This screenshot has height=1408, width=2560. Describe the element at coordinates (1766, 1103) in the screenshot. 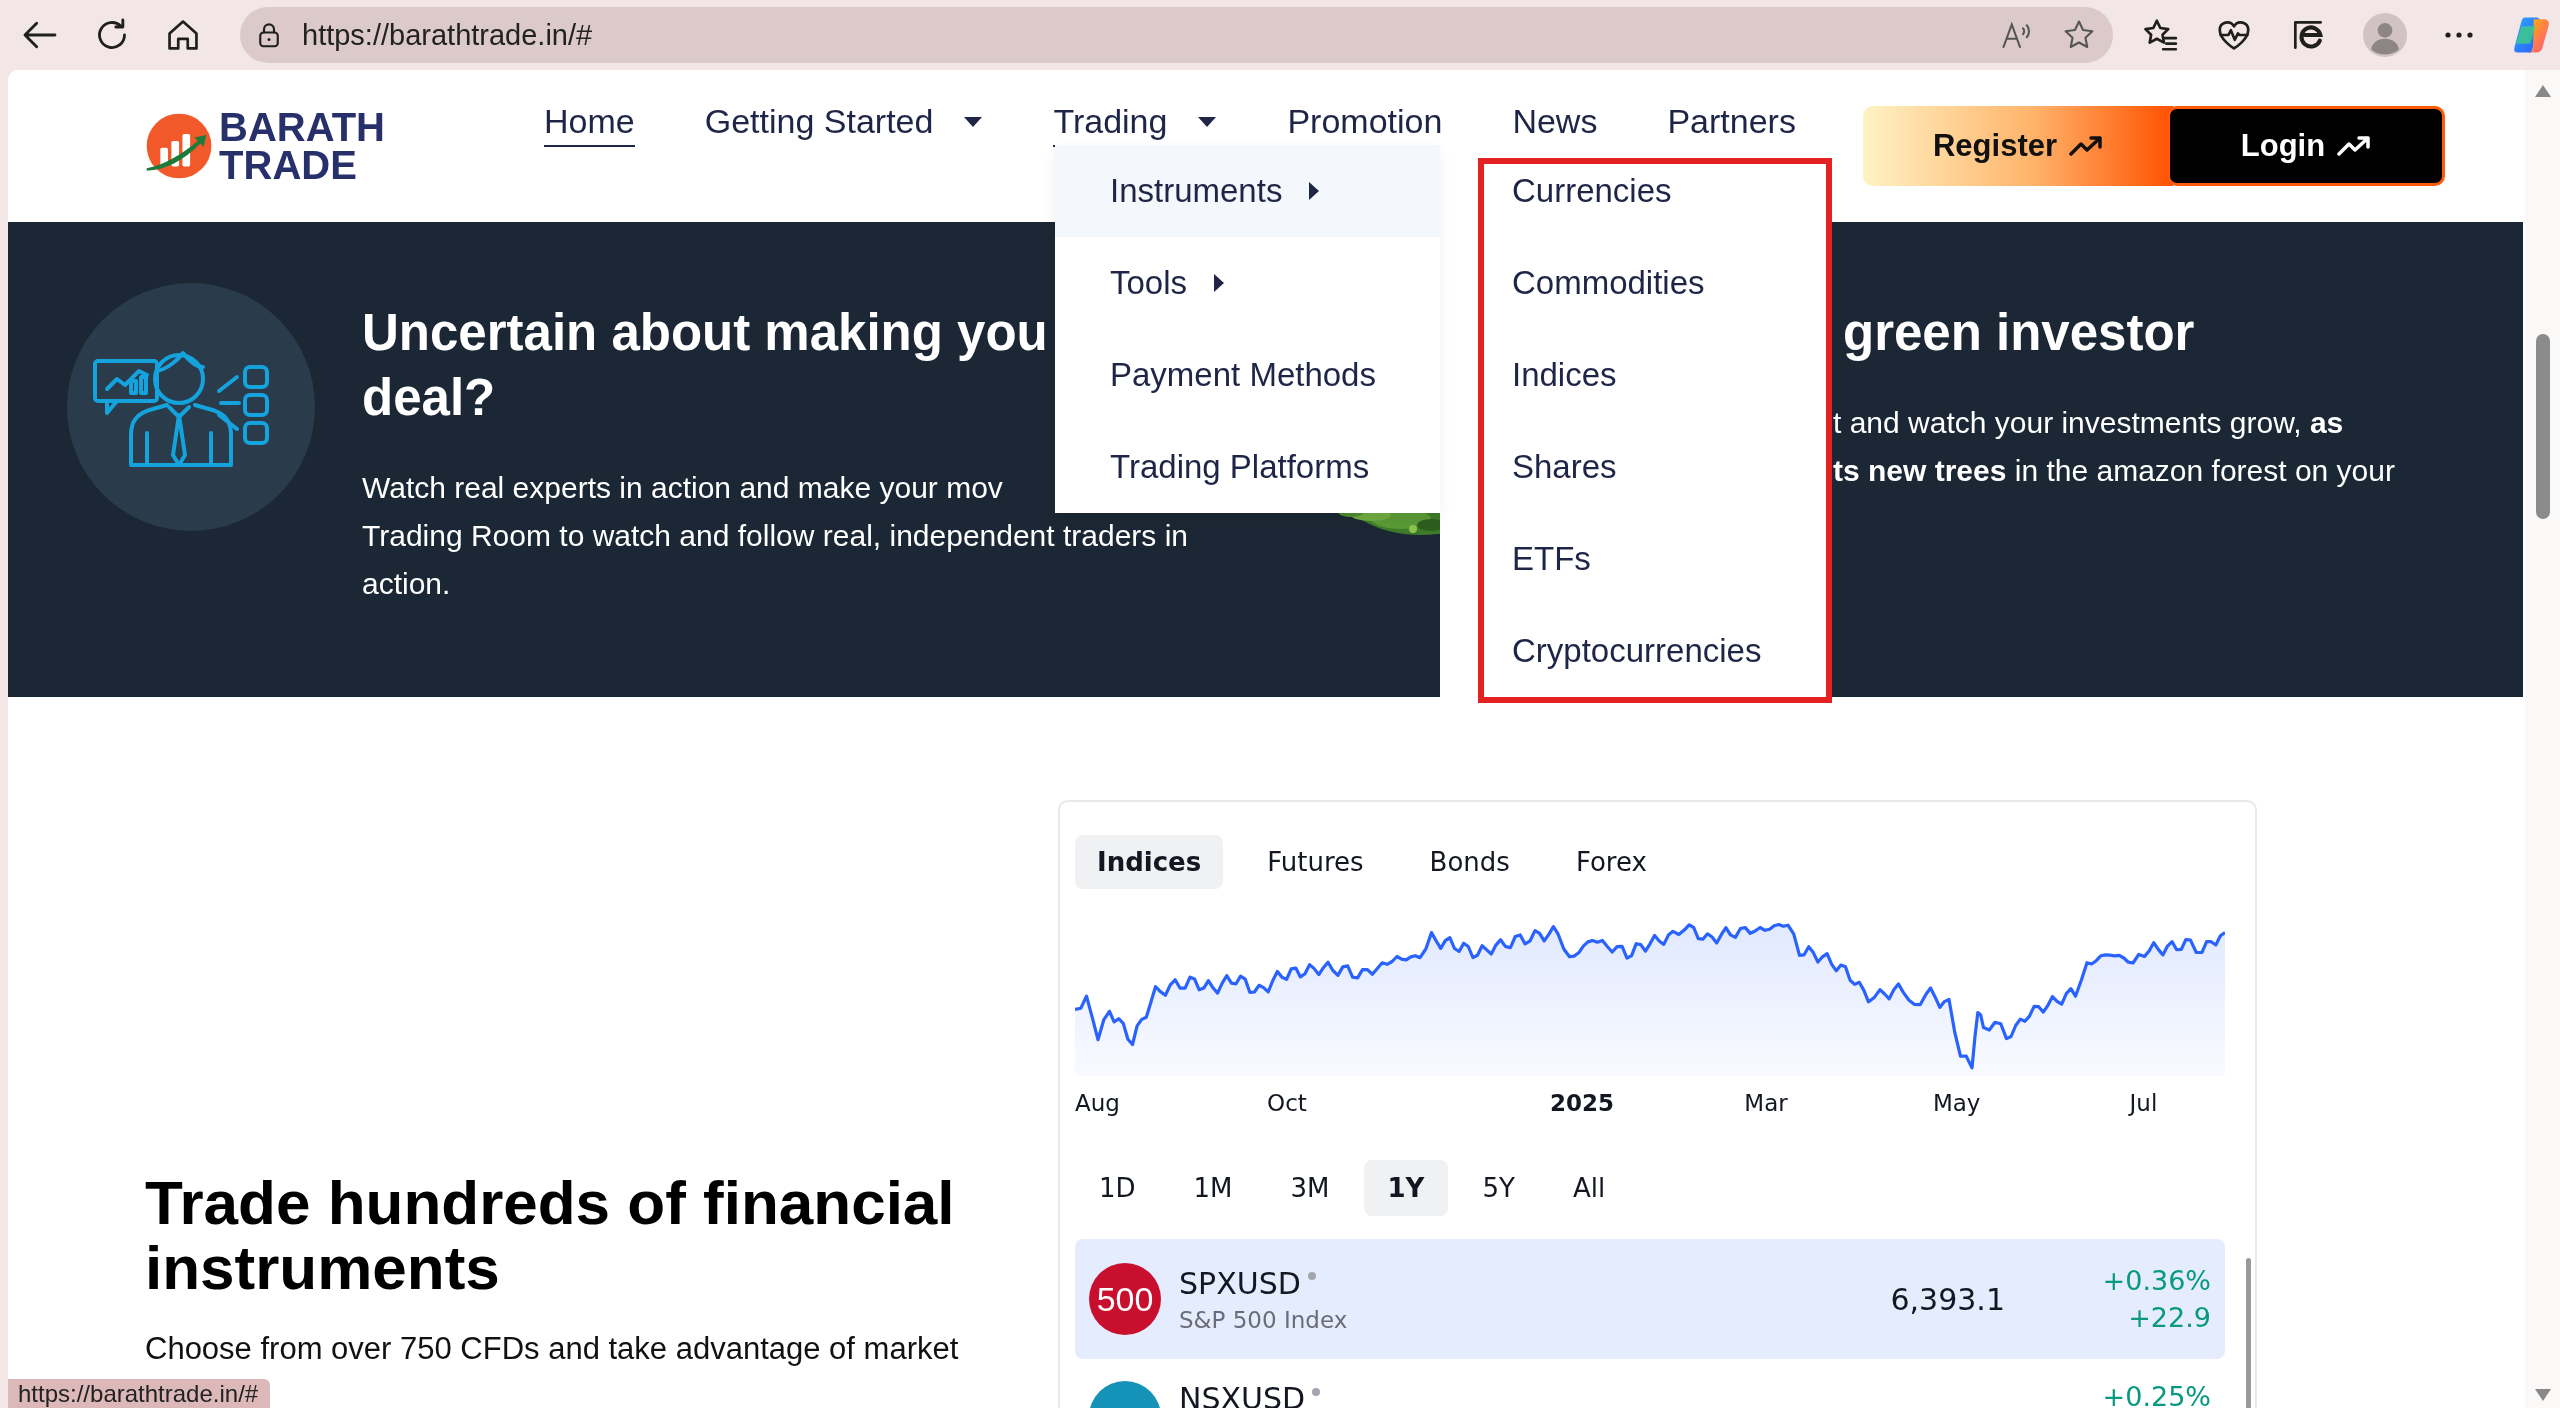

I see `axis-label: Mar` at that location.